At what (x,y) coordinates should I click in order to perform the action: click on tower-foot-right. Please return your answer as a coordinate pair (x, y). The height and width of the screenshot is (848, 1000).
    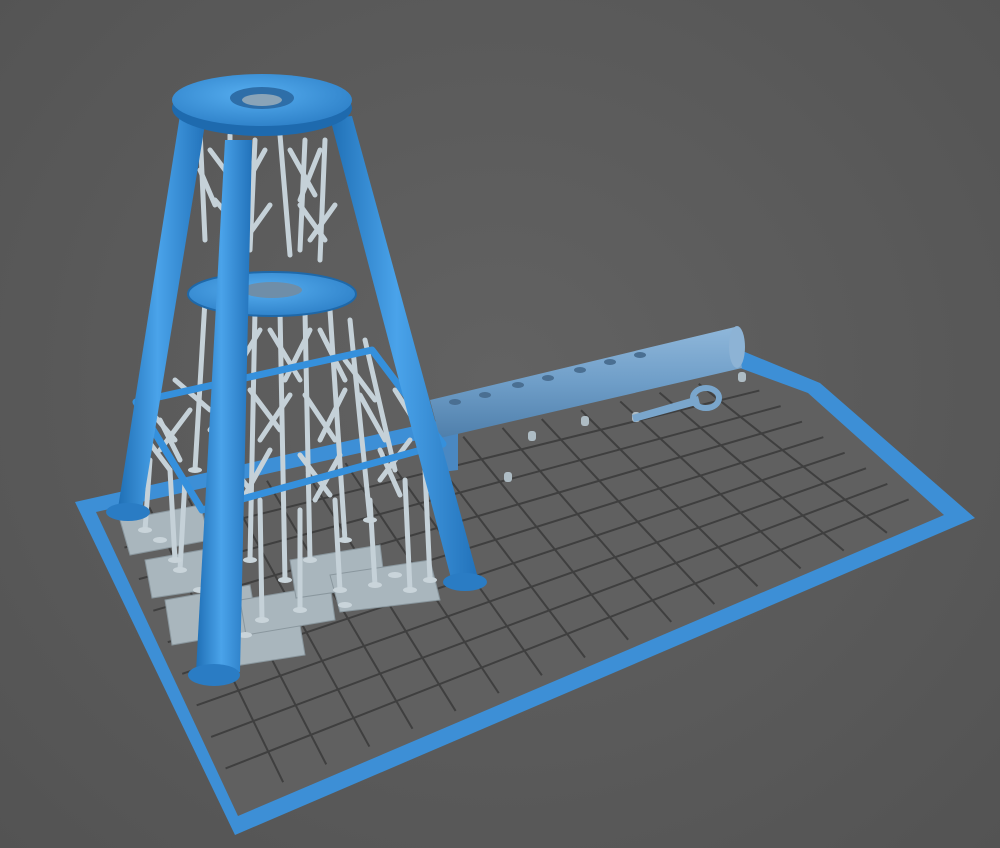
    Looking at the image, I should click on (465, 582).